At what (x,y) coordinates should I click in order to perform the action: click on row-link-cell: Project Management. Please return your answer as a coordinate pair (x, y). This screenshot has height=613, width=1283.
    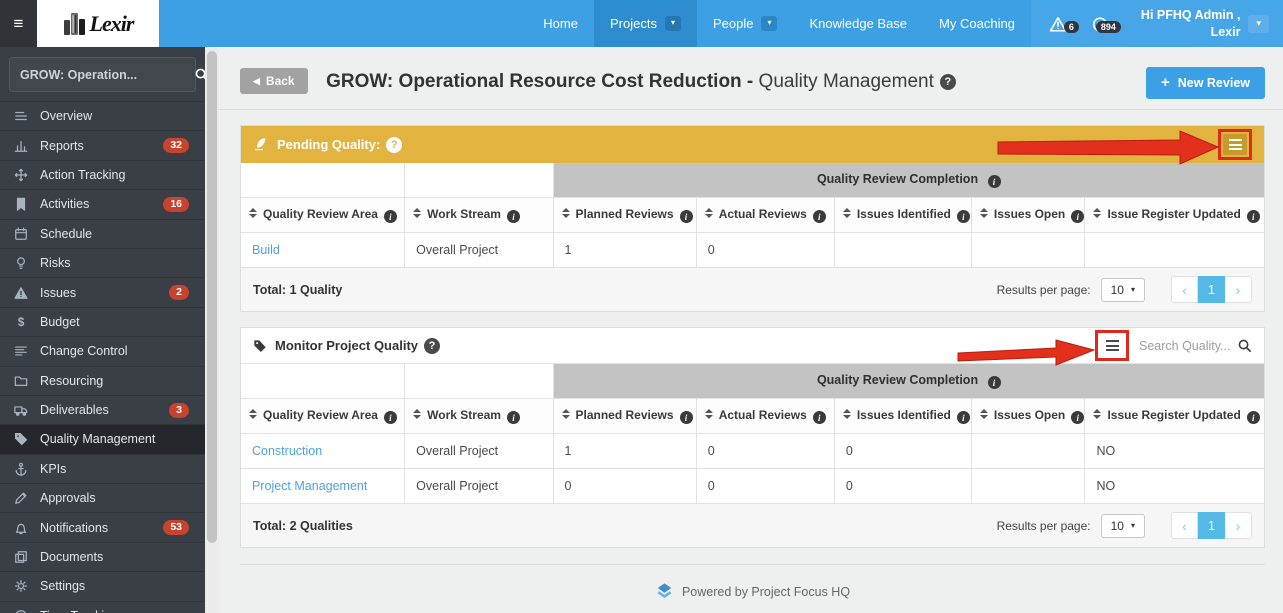
    Looking at the image, I should click on (323, 485).